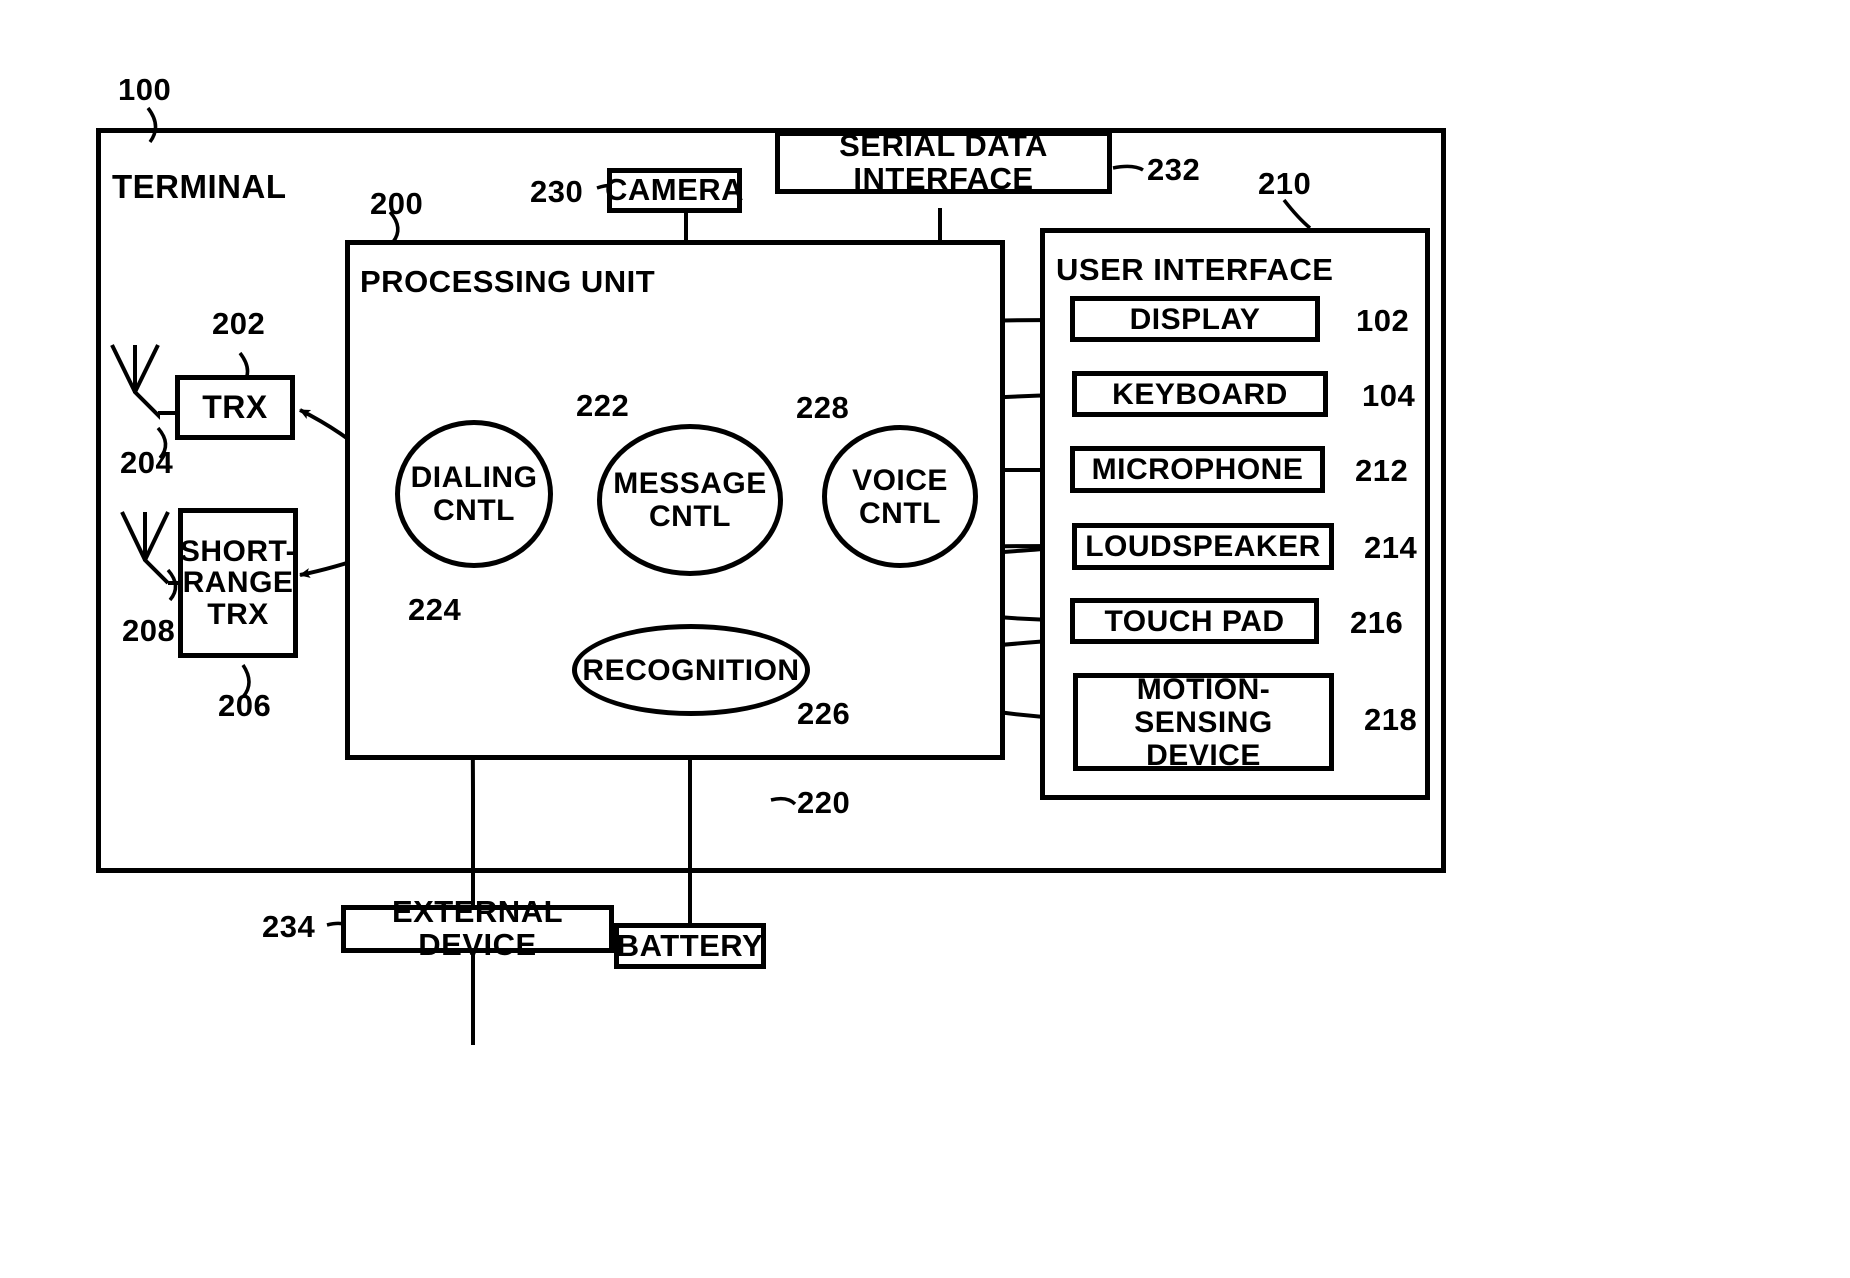  Describe the element at coordinates (824, 713) in the screenshot. I see `ref-recognition: 226` at that location.